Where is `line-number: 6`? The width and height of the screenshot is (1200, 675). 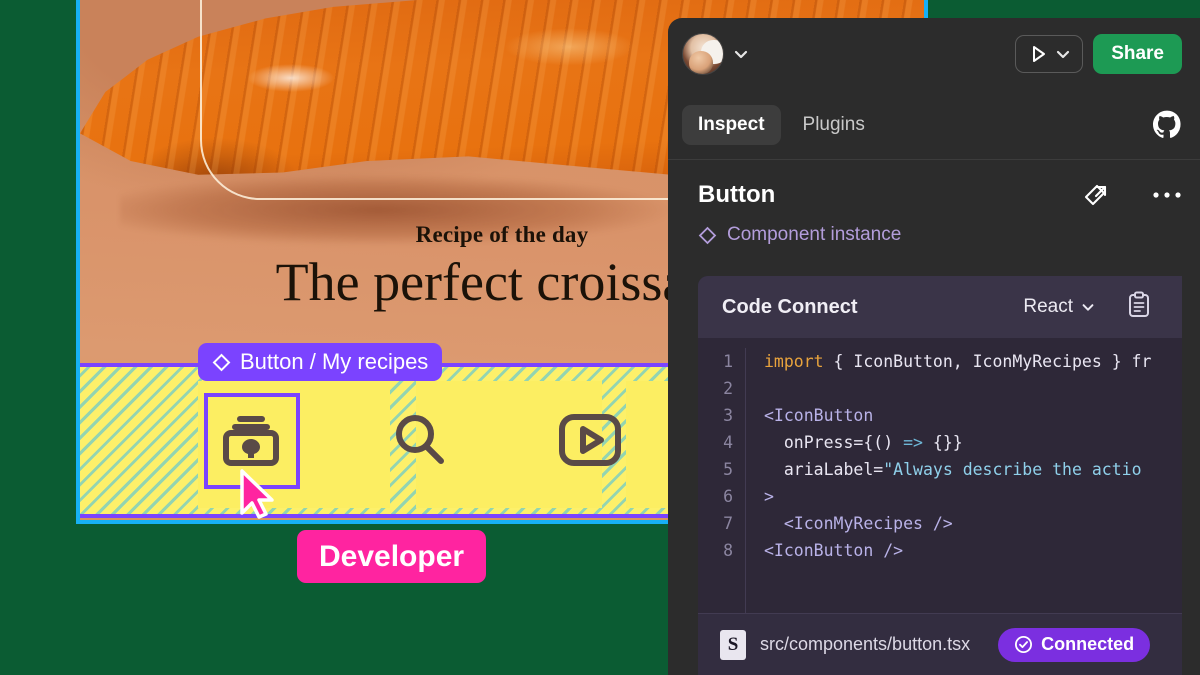
line-number: 6 is located at coordinates (728, 496).